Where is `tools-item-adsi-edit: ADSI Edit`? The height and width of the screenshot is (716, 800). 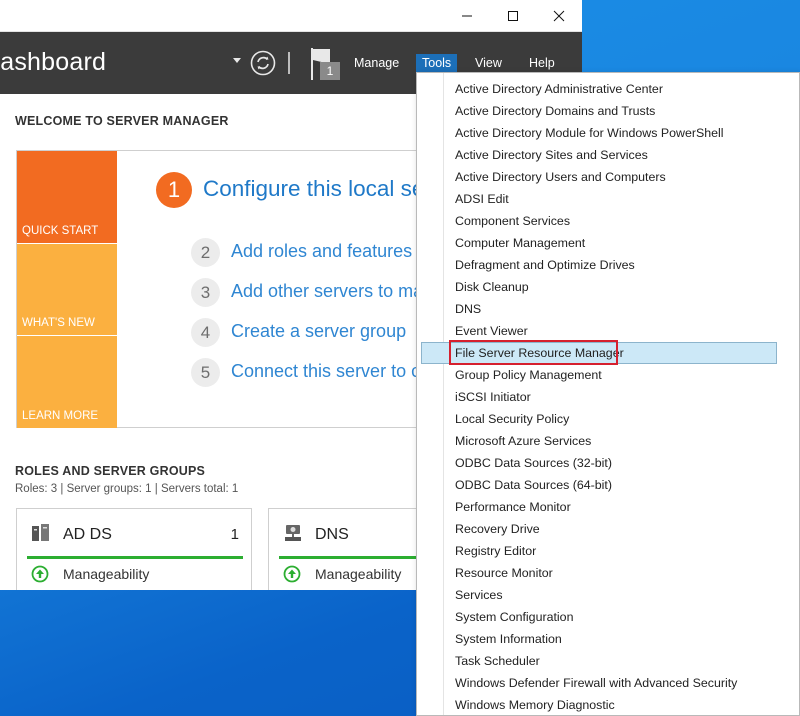 tools-item-adsi-edit: ADSI Edit is located at coordinates (599, 199).